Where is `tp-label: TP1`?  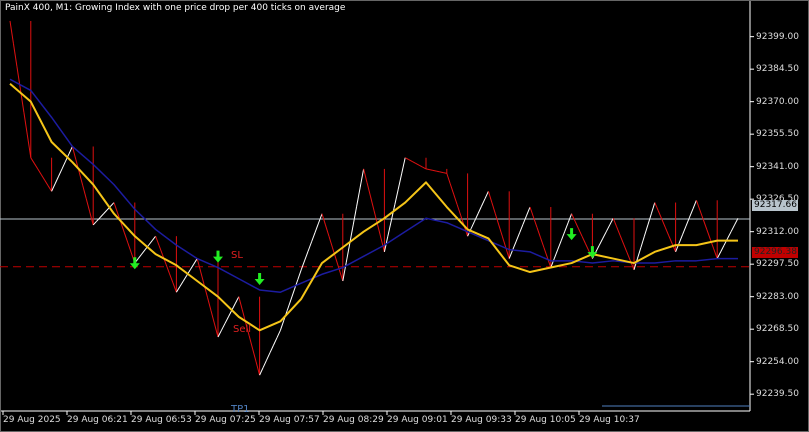 tp-label: TP1 is located at coordinates (240, 409).